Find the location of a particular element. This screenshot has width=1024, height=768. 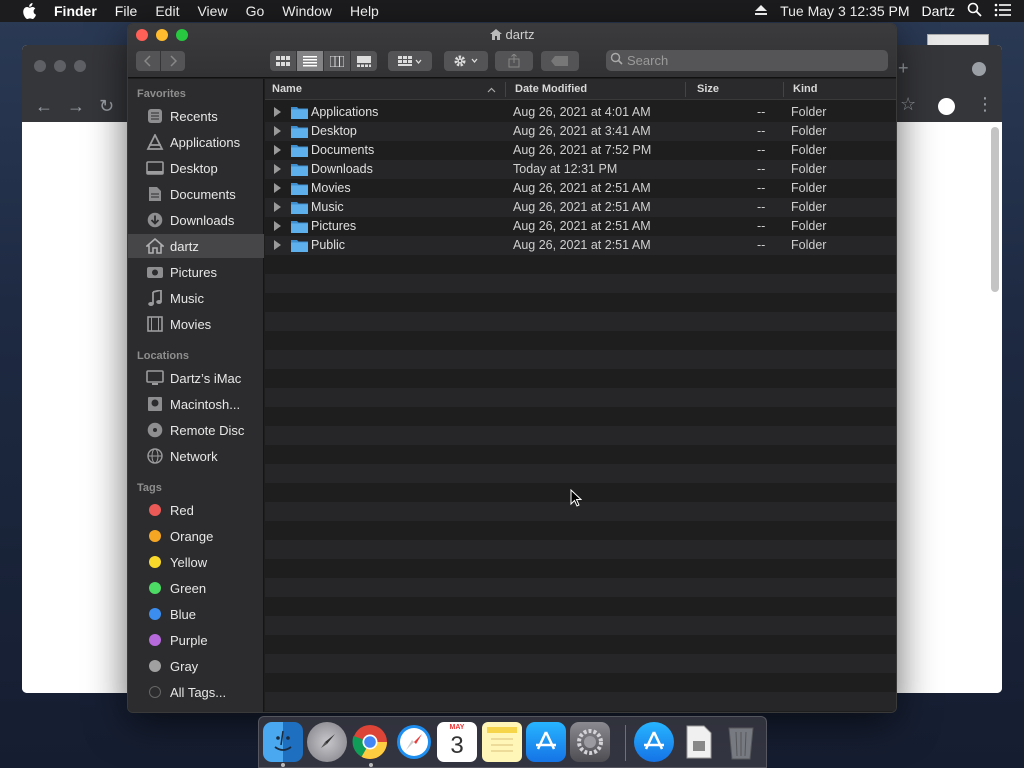

table-row: Public Aug 26, 2021 at 2:51 AM -- Folder is located at coordinates (580, 245).